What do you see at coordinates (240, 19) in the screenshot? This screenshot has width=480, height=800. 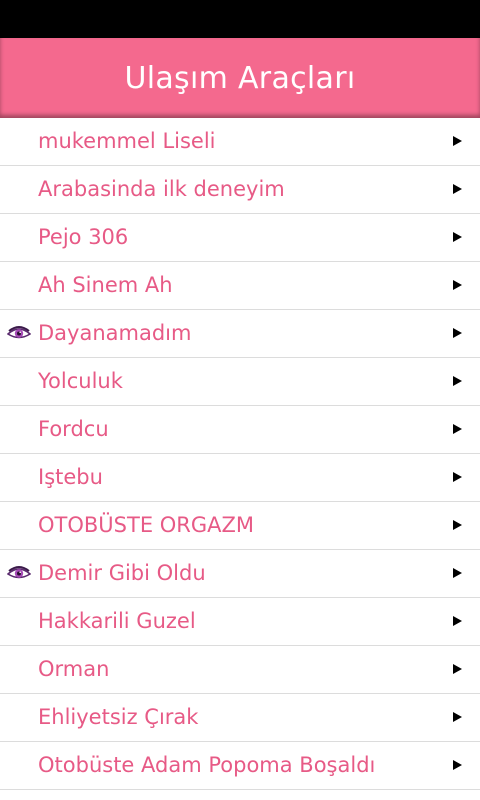 I see `status-bar` at bounding box center [240, 19].